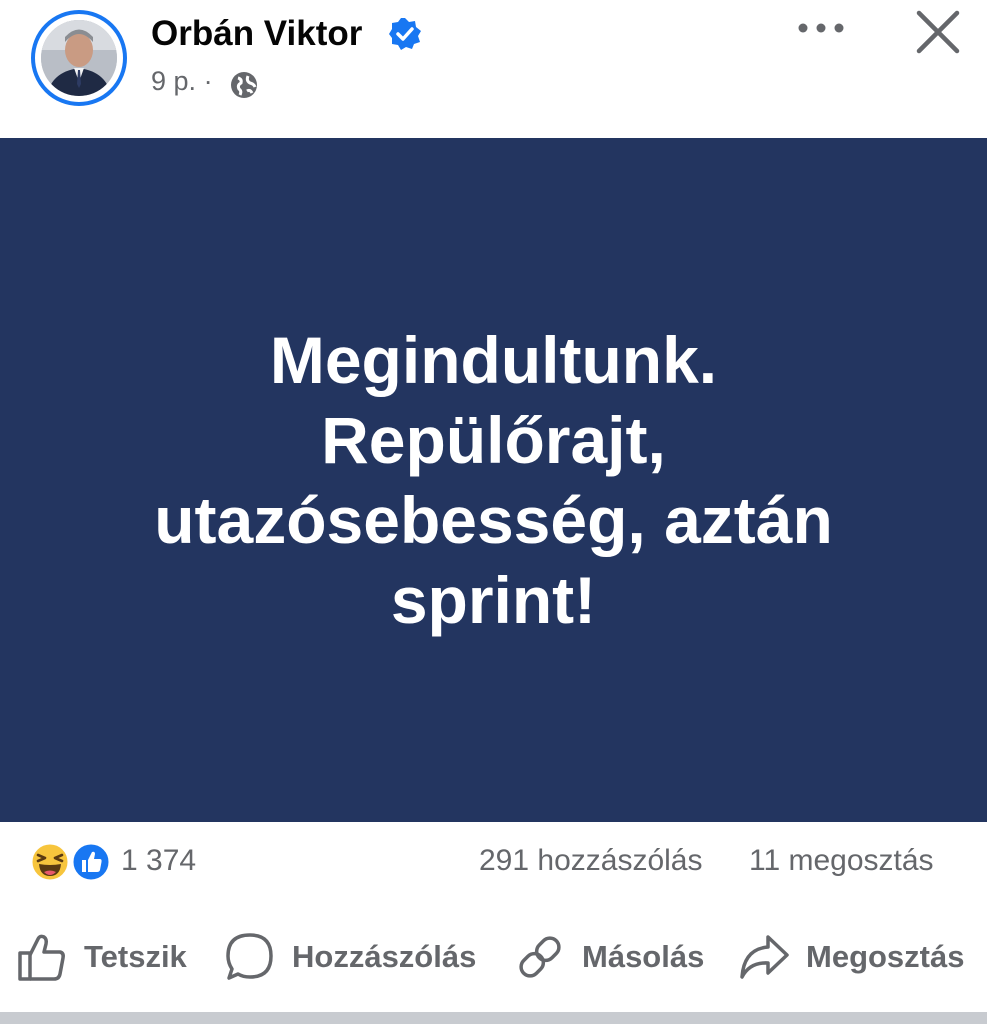  I want to click on globe-icon, so click(244, 85).